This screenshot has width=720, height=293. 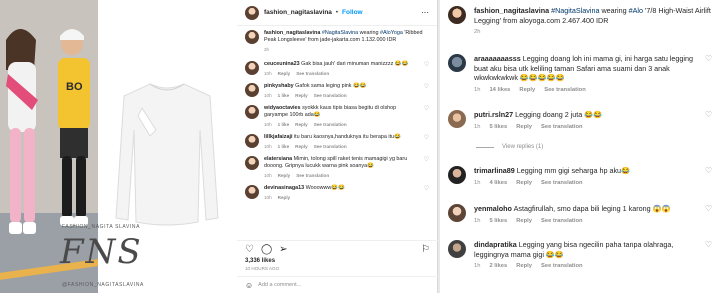 What do you see at coordinates (477, 126) in the screenshot?
I see `comment-time: 1h` at bounding box center [477, 126].